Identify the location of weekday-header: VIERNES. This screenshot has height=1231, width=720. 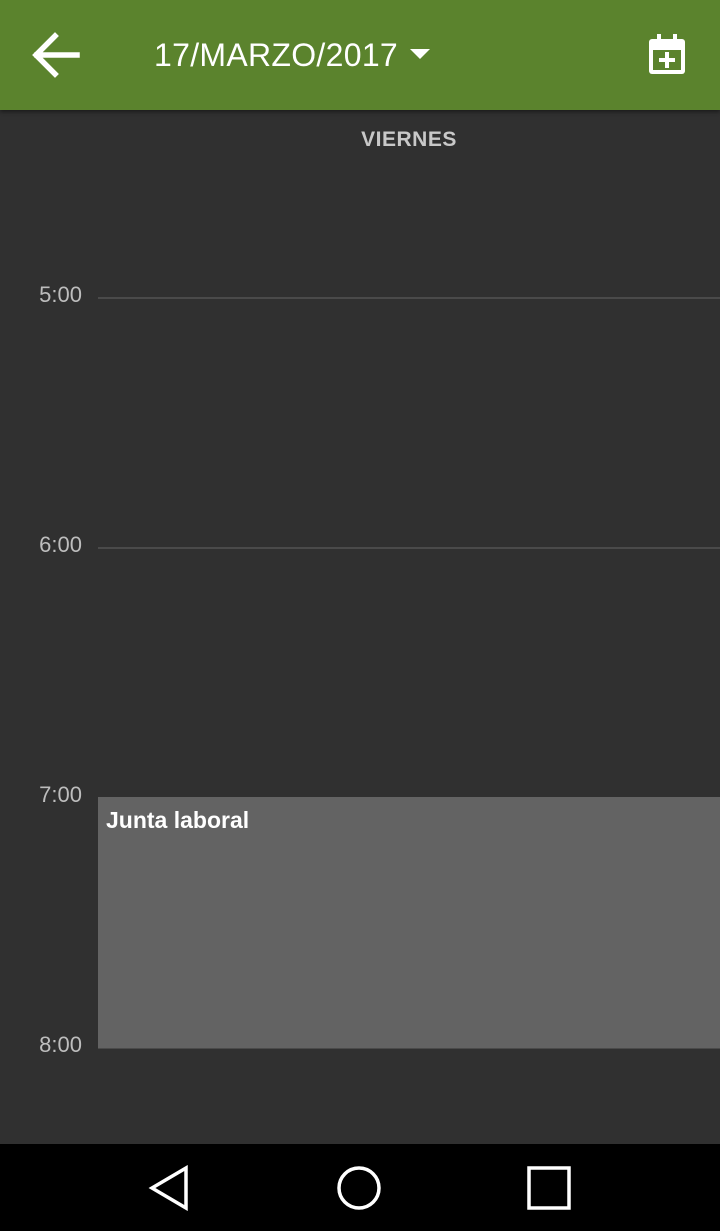
(409, 139).